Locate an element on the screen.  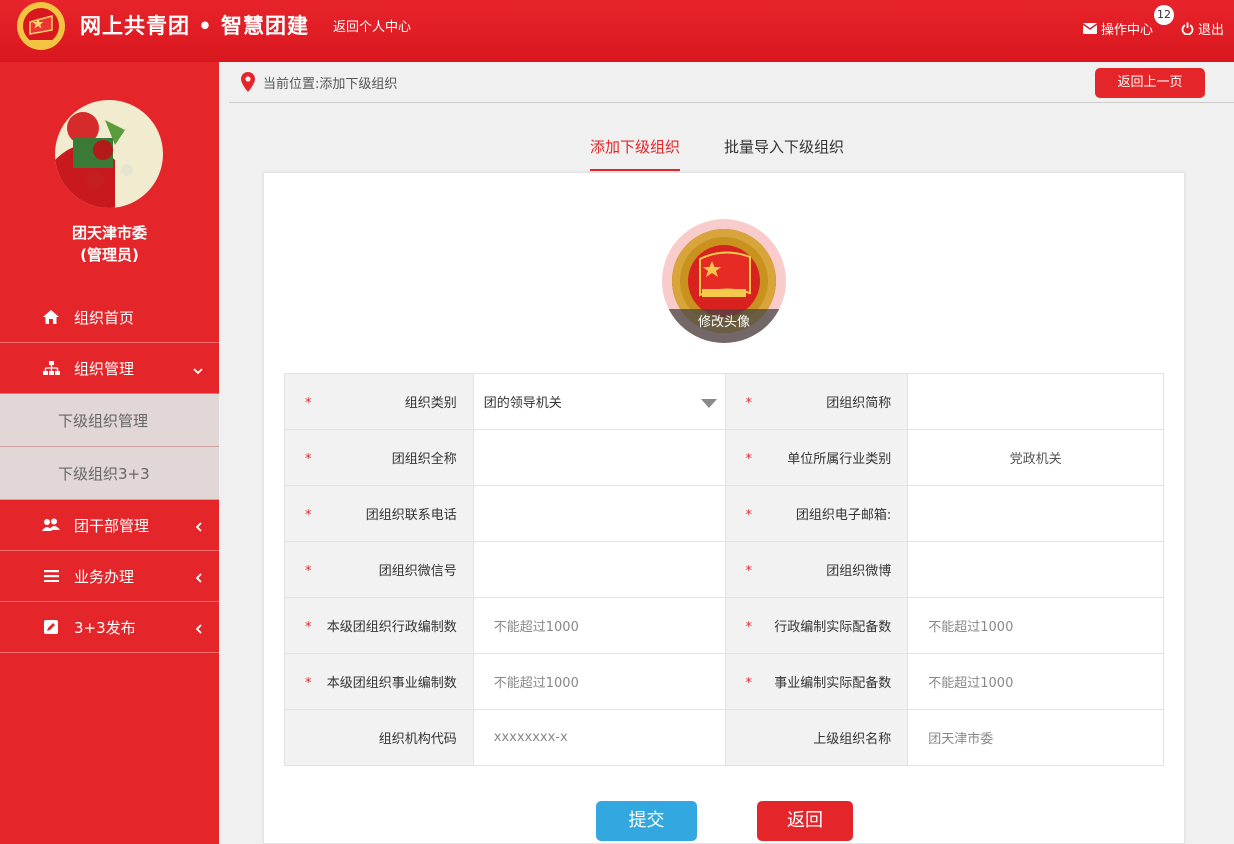
tab-add-sub-org: 添加下级组织 is located at coordinates (635, 153).